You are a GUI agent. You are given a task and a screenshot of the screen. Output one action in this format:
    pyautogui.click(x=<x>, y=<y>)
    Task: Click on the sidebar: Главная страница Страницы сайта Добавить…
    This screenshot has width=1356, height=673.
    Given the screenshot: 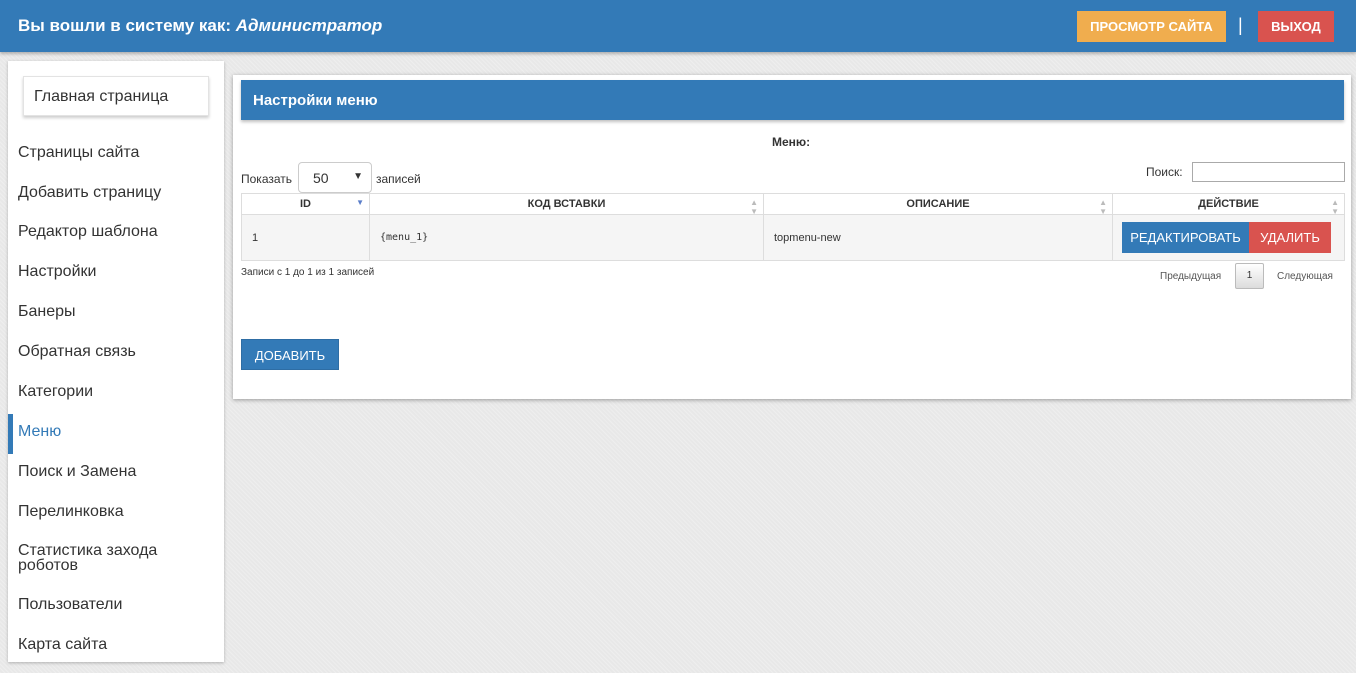 What is the action you would take?
    pyautogui.click(x=116, y=361)
    